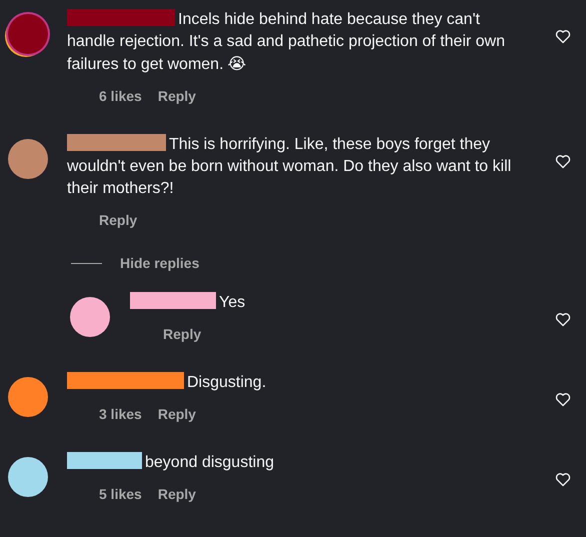  Describe the element at coordinates (160, 263) in the screenshot. I see `hide-replies-toggle: Hide replies` at that location.